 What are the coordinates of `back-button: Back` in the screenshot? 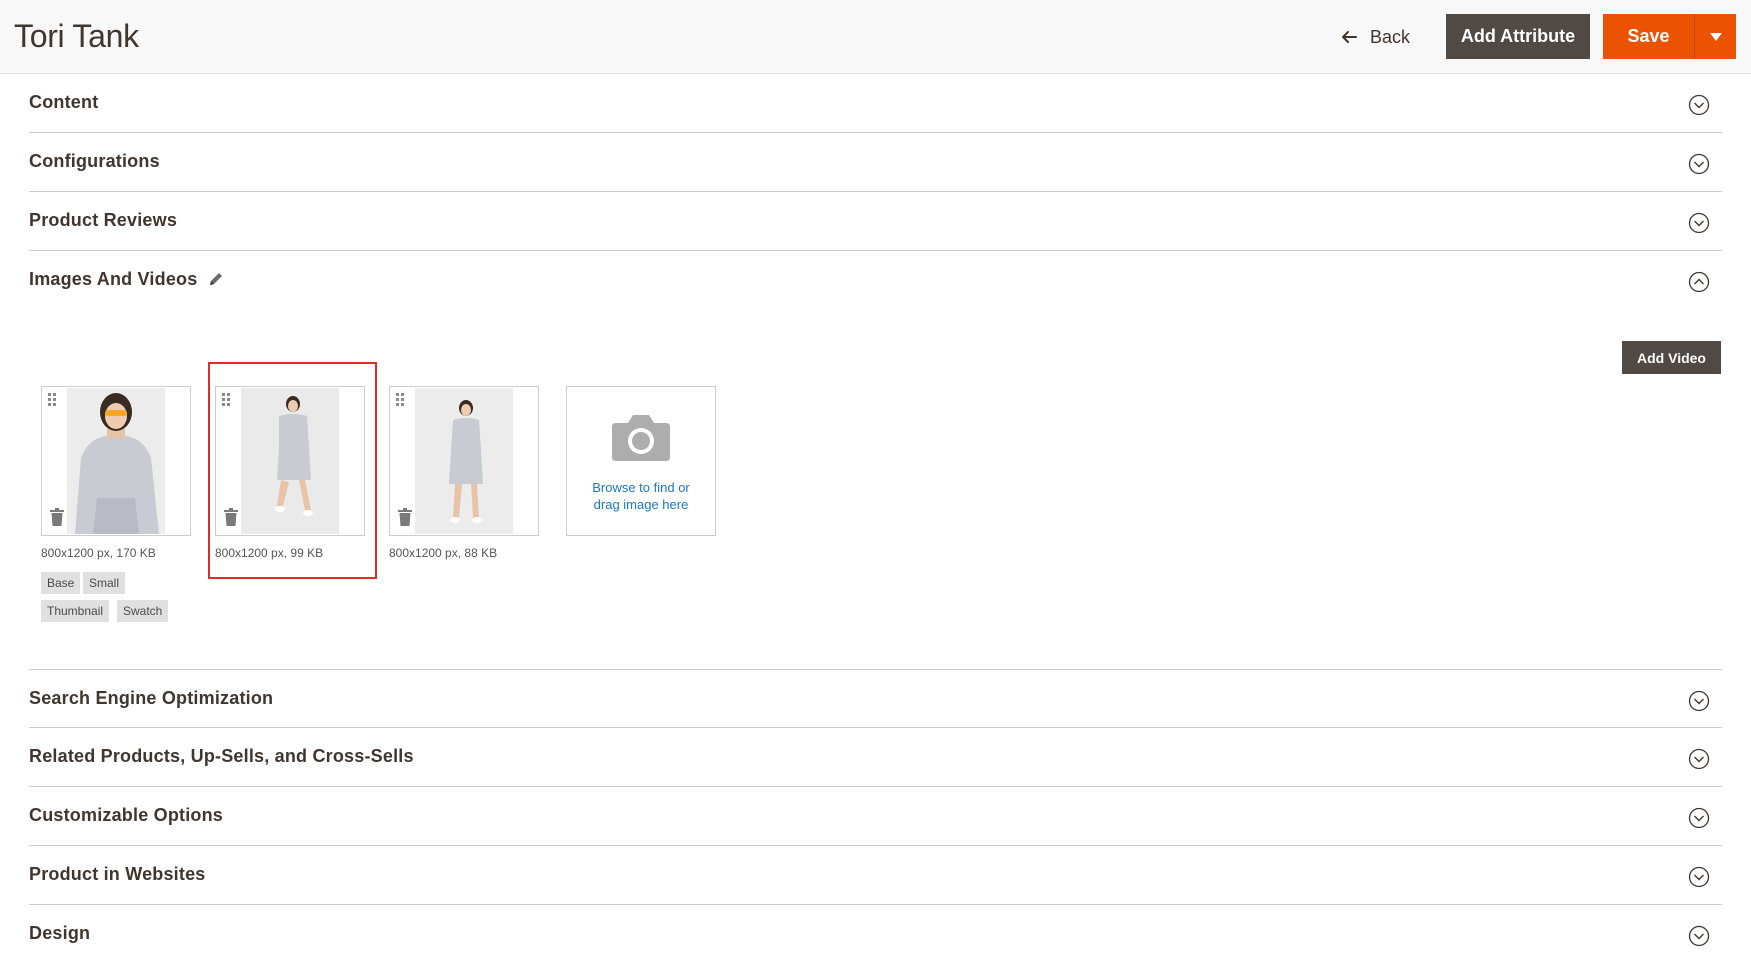 It's located at (1375, 37).